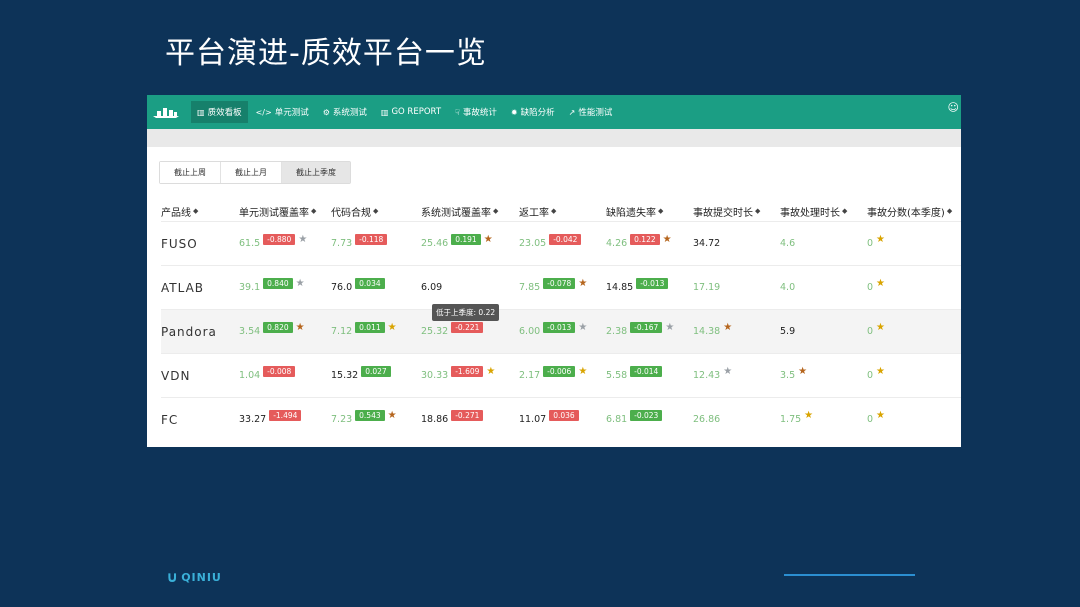 The width and height of the screenshot is (1080, 607). Describe the element at coordinates (166, 112) in the screenshot. I see `app-logo-icon` at that location.